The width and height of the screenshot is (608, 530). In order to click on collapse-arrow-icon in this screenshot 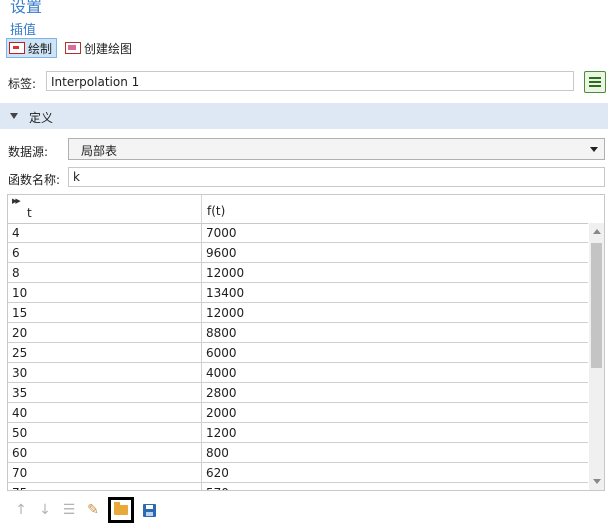, I will do `click(14, 116)`.